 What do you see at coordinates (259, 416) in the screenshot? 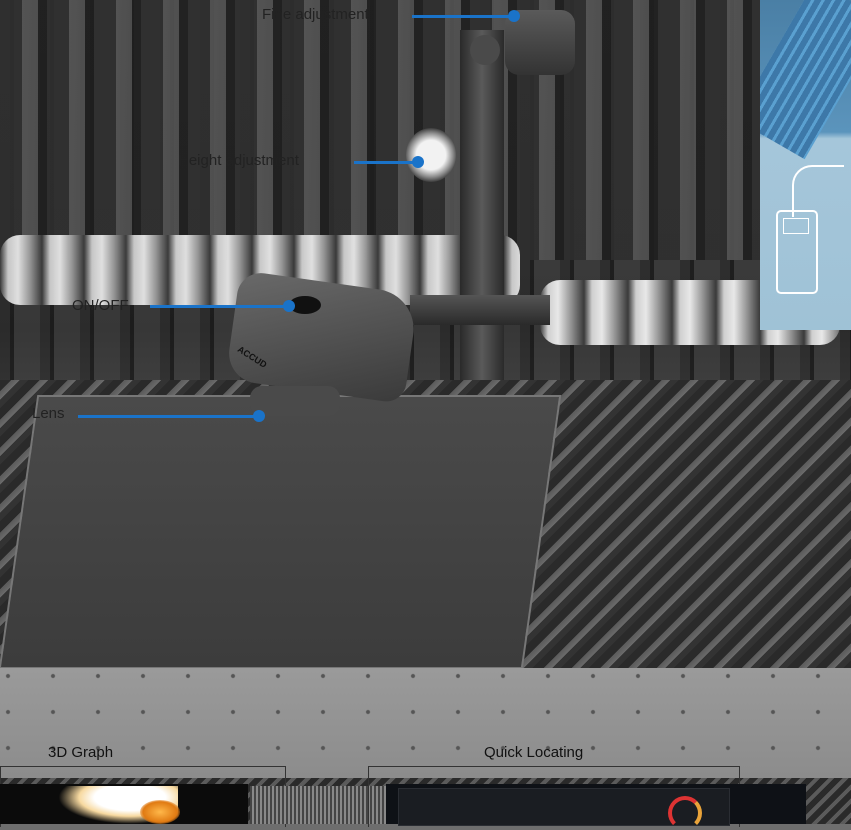
I see `callout-dot-lens` at bounding box center [259, 416].